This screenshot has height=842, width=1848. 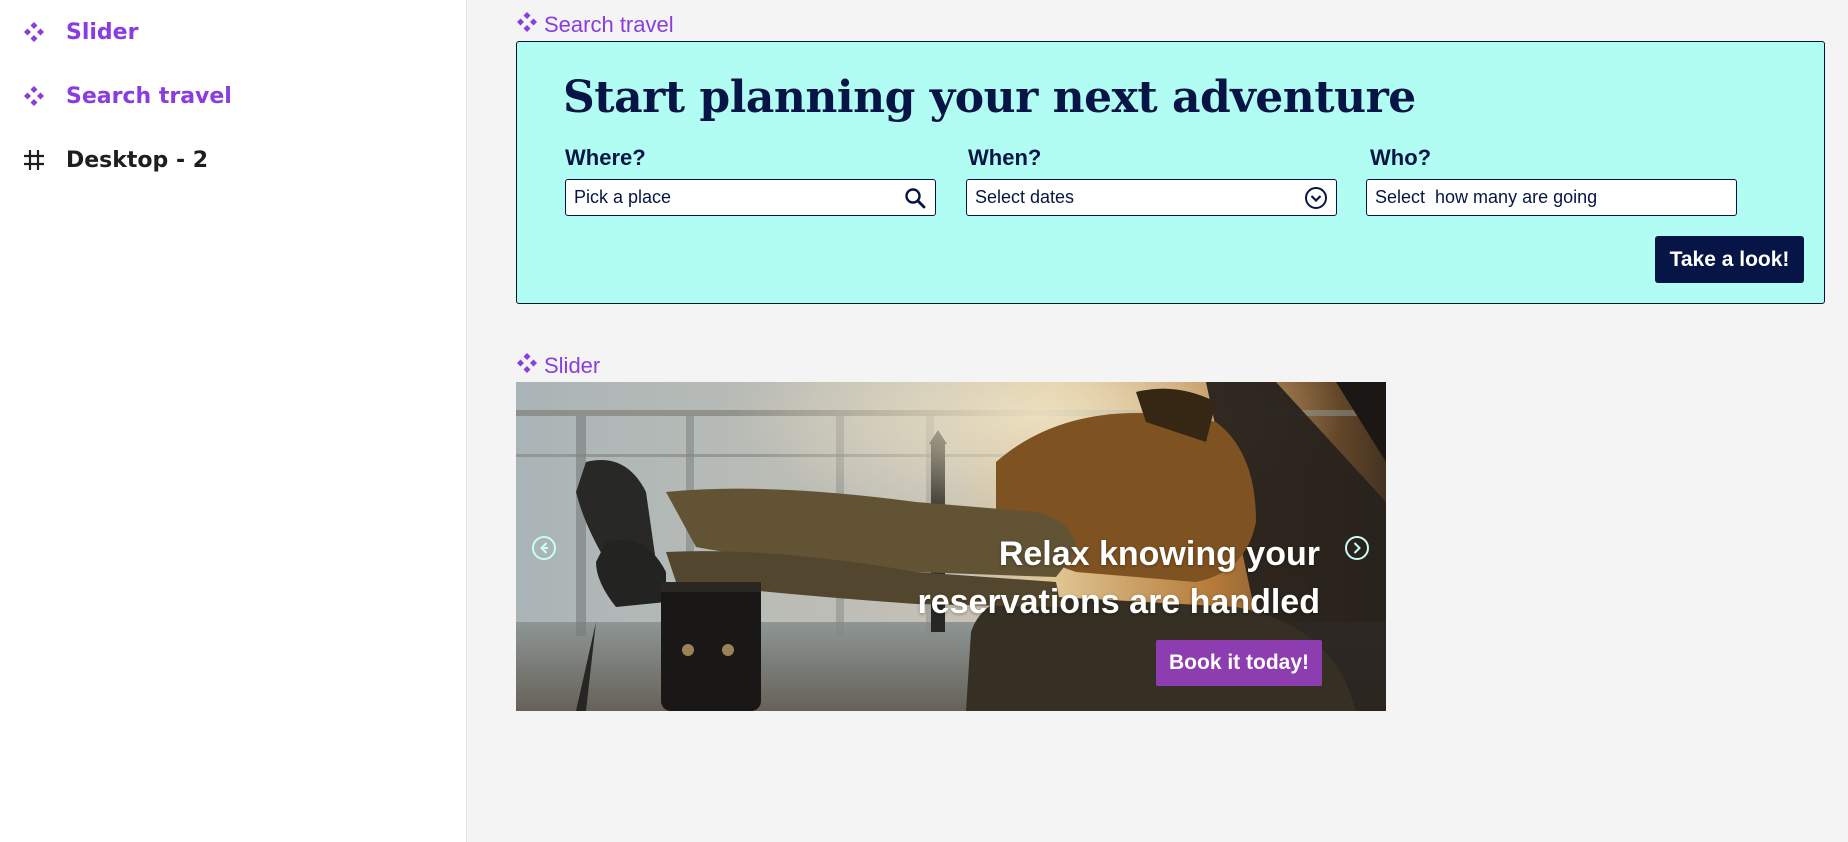 I want to click on slider-next-button, so click(x=1357, y=548).